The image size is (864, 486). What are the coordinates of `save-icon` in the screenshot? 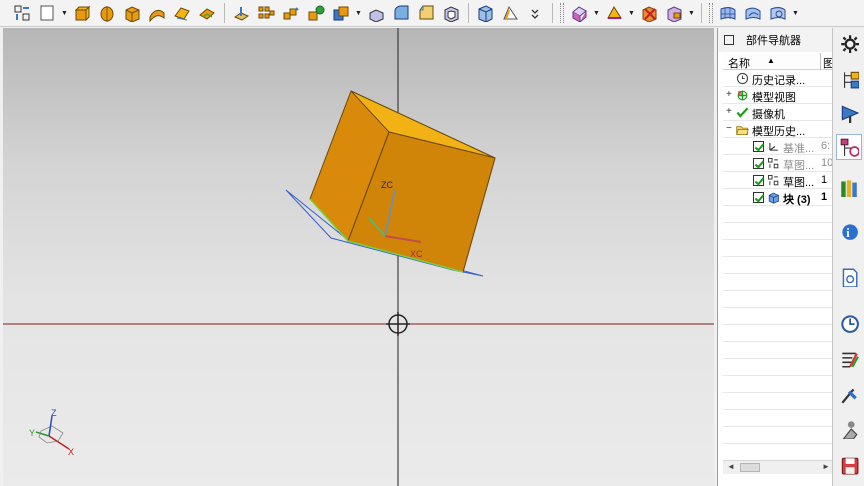 It's located at (849, 465).